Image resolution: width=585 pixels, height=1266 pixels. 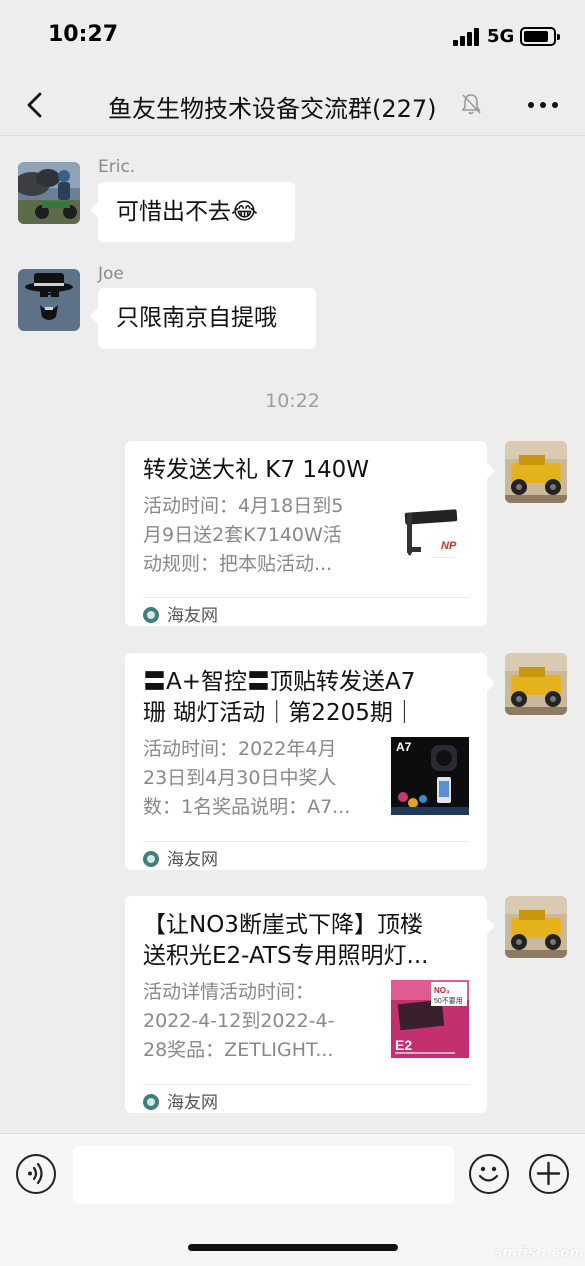 I want to click on svg-text: E2, so click(x=403, y=1045).